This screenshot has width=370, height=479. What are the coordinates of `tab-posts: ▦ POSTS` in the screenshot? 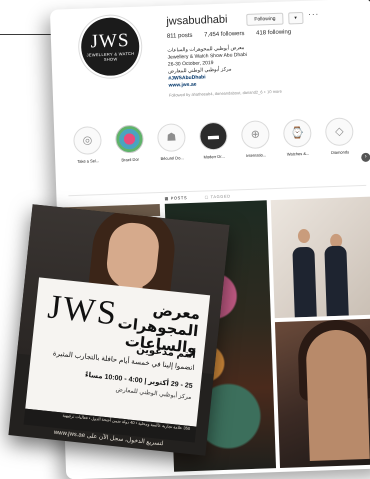 It's located at (175, 198).